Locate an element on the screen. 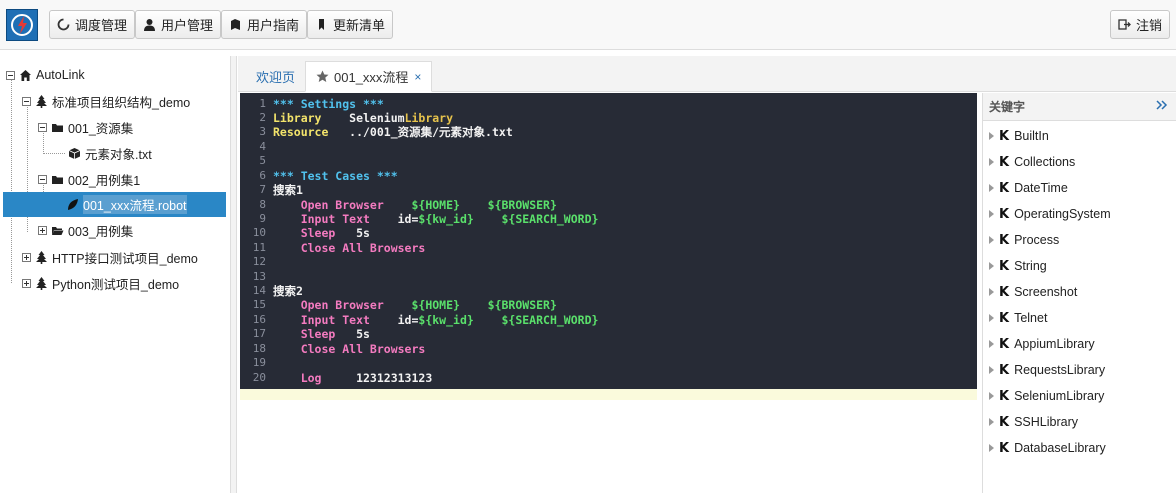 The width and height of the screenshot is (1176, 493). tab-welcome: 欢迎页 is located at coordinates (275, 76).